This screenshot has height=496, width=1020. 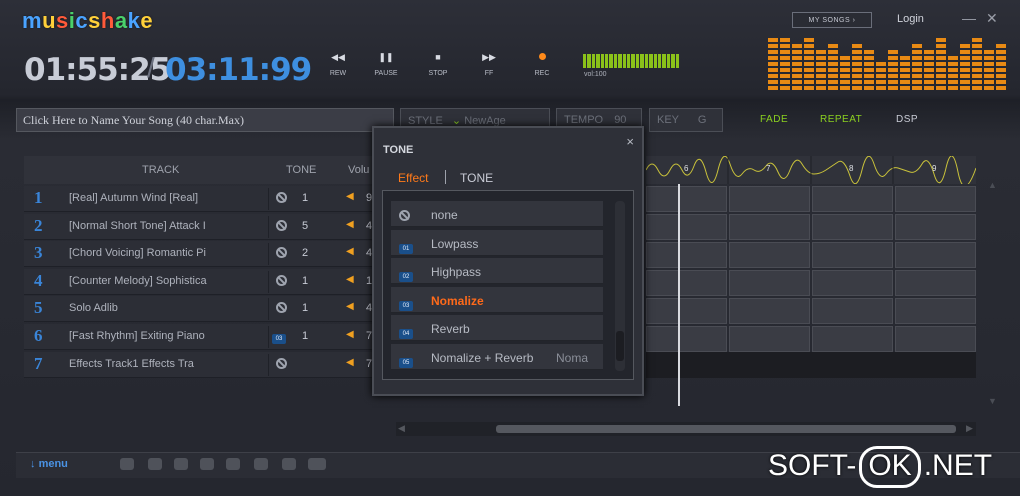 What do you see at coordinates (155, 464) in the screenshot?
I see `toolbar-tool-2-icon` at bounding box center [155, 464].